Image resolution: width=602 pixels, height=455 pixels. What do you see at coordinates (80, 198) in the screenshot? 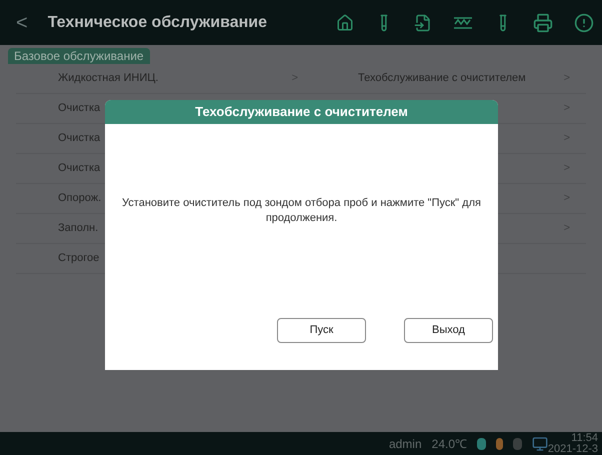
I see `menu-item-label: Опорож.` at bounding box center [80, 198].